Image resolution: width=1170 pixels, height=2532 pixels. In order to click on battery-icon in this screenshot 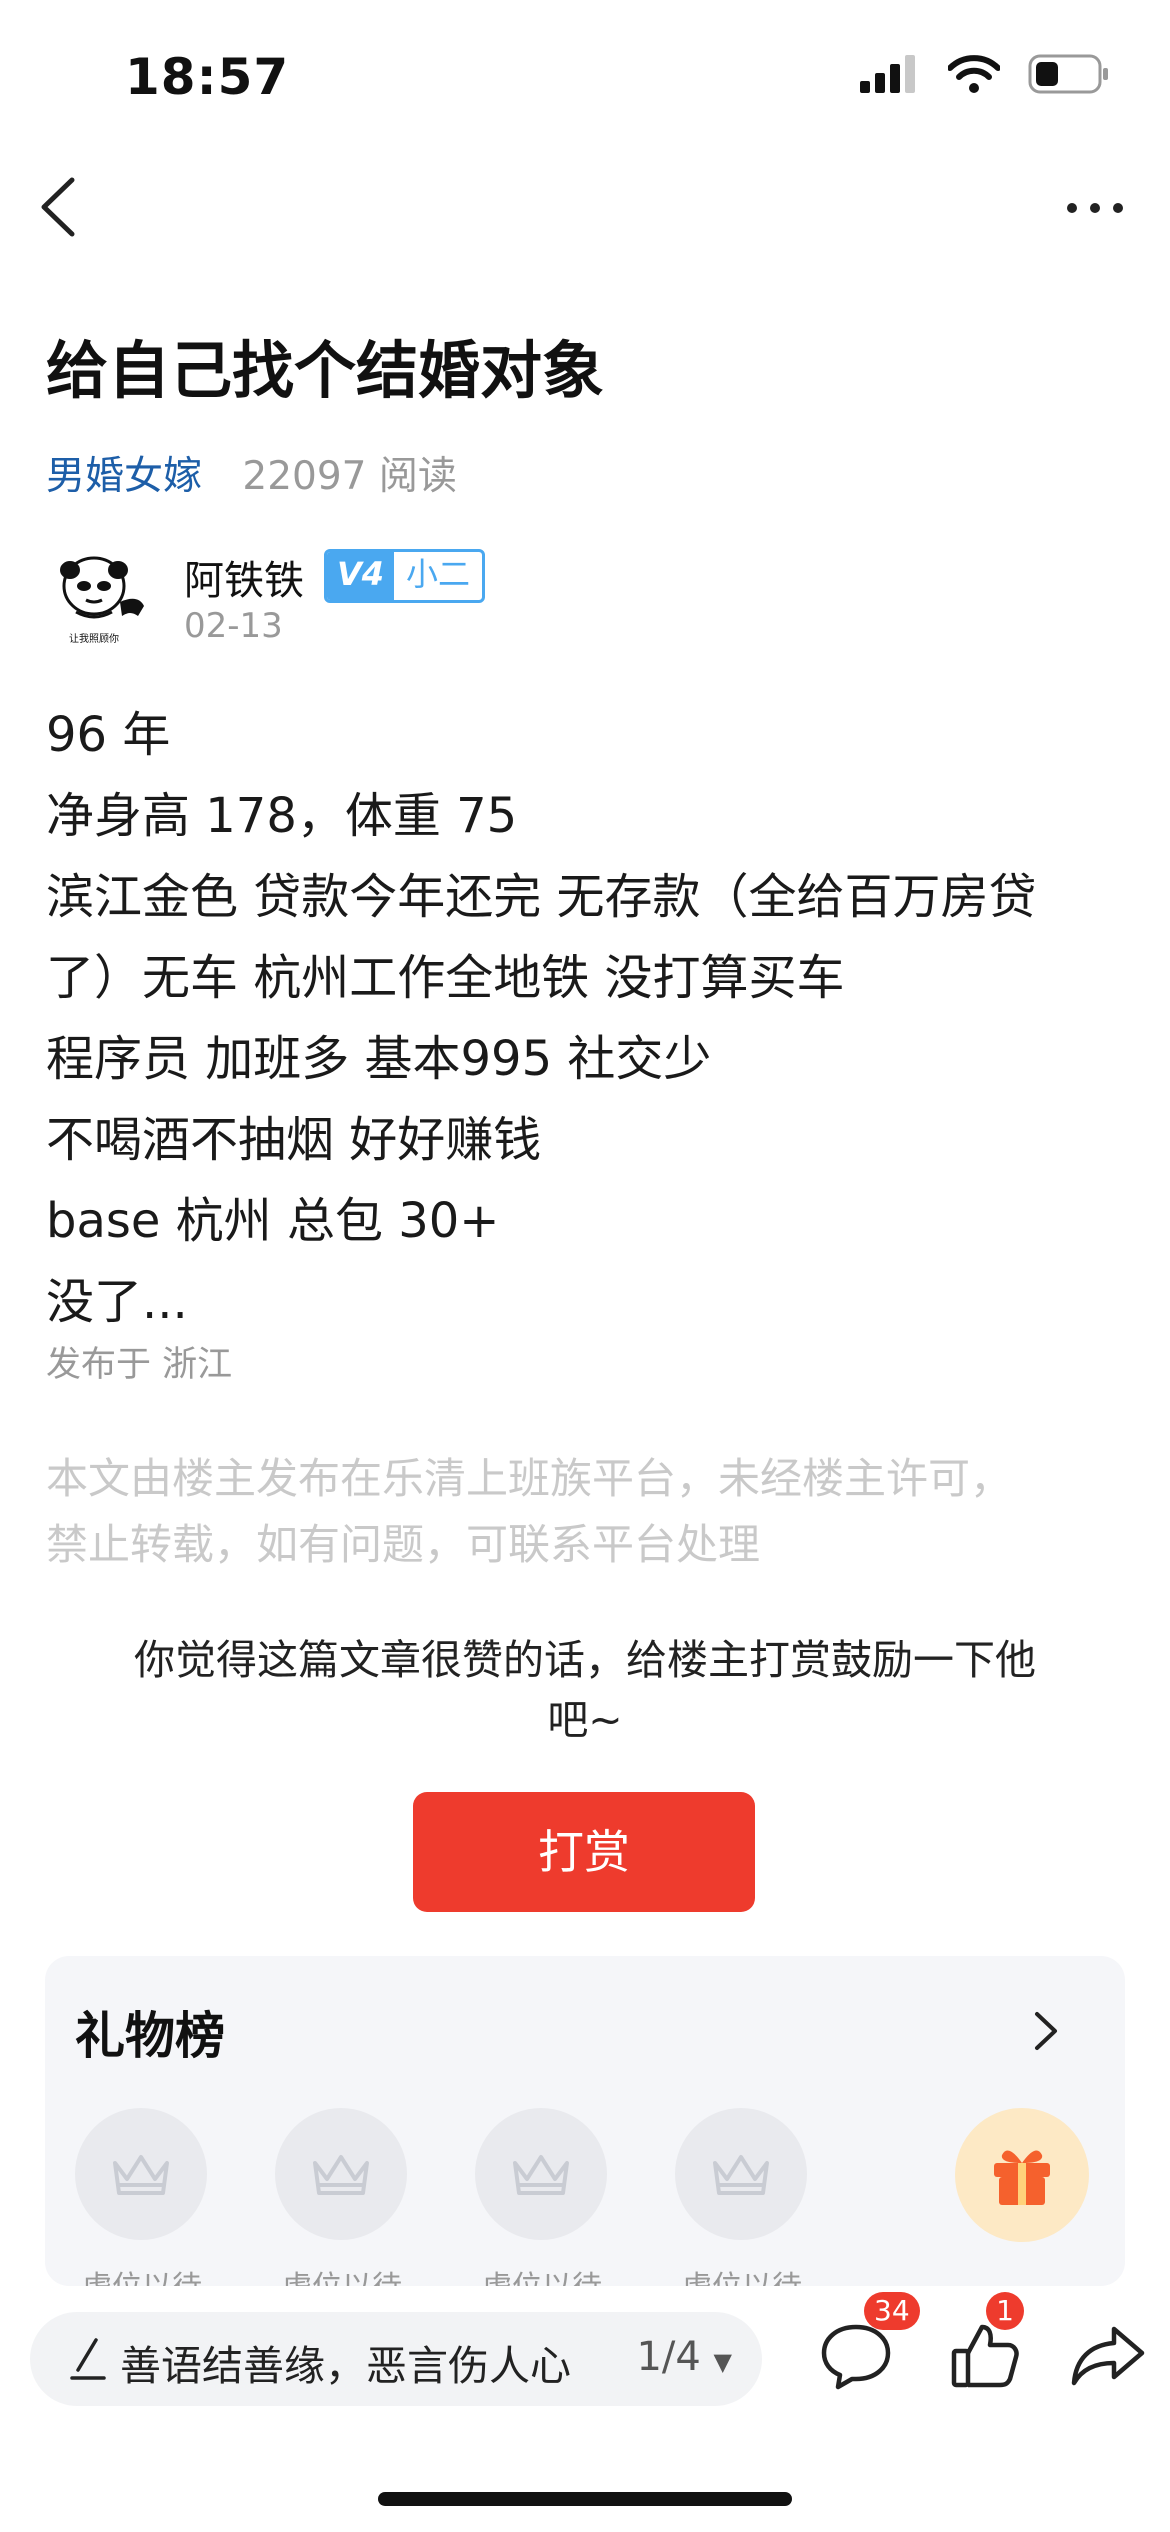, I will do `click(1068, 74)`.